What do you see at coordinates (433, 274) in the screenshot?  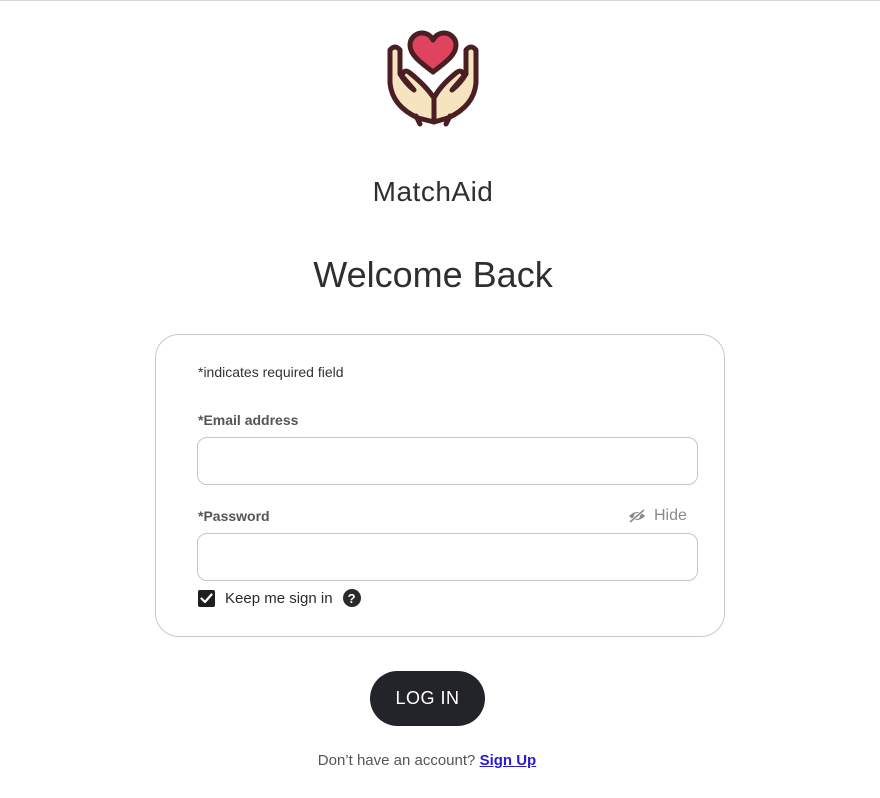 I see `page-title: Welcome Back` at bounding box center [433, 274].